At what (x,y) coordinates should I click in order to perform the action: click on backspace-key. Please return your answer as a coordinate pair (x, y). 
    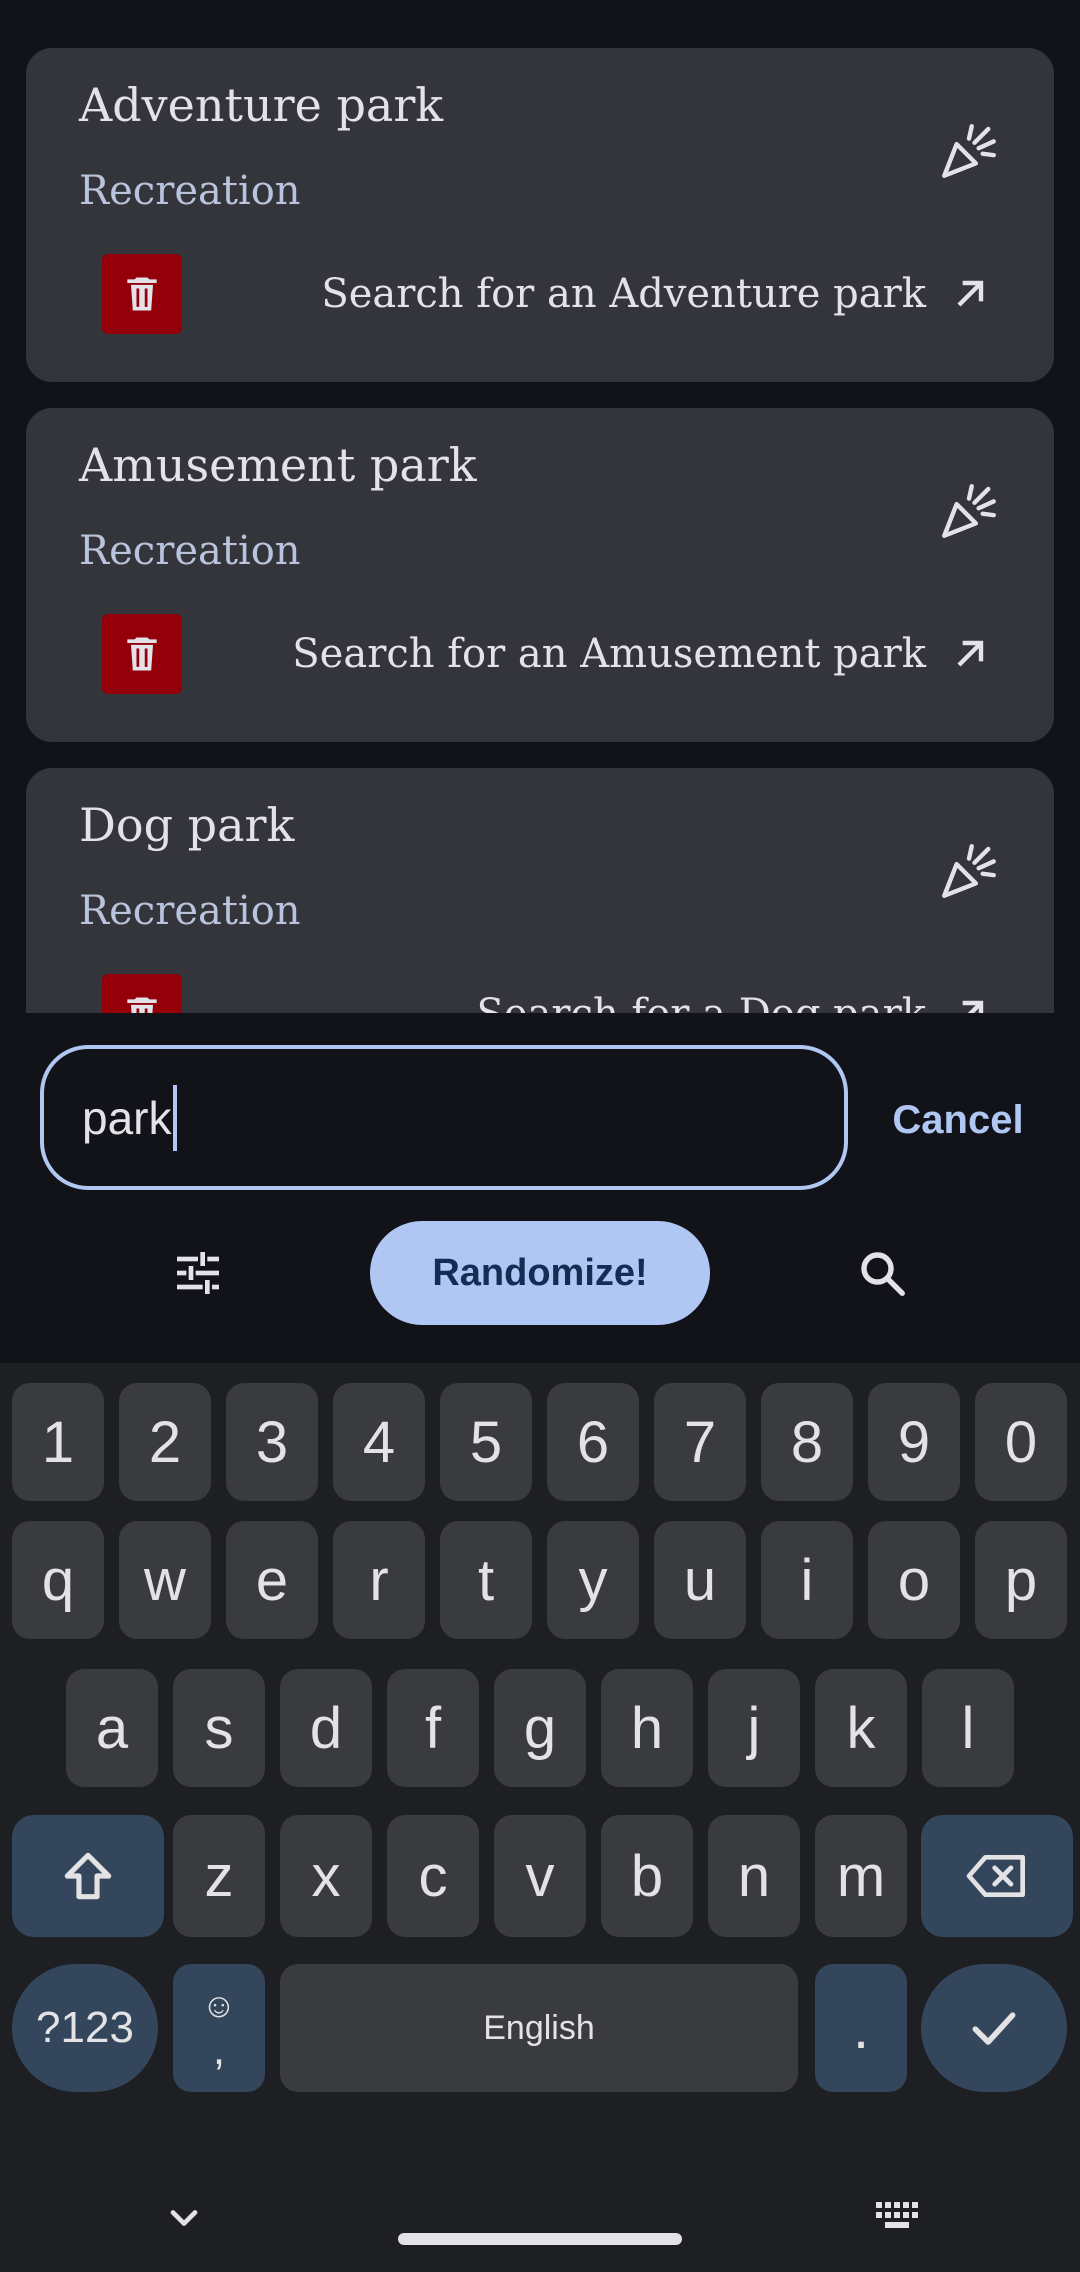
    Looking at the image, I should click on (997, 1876).